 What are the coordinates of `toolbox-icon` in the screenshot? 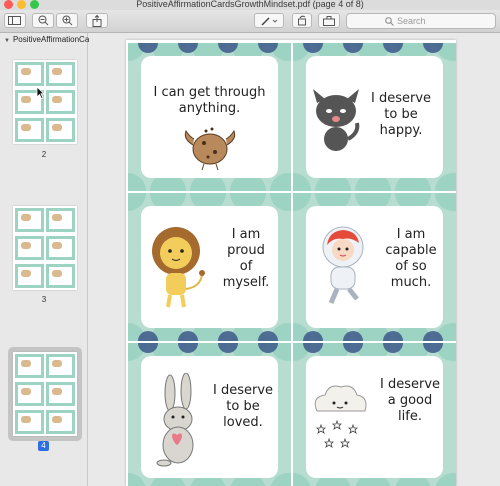 It's located at (329, 20).